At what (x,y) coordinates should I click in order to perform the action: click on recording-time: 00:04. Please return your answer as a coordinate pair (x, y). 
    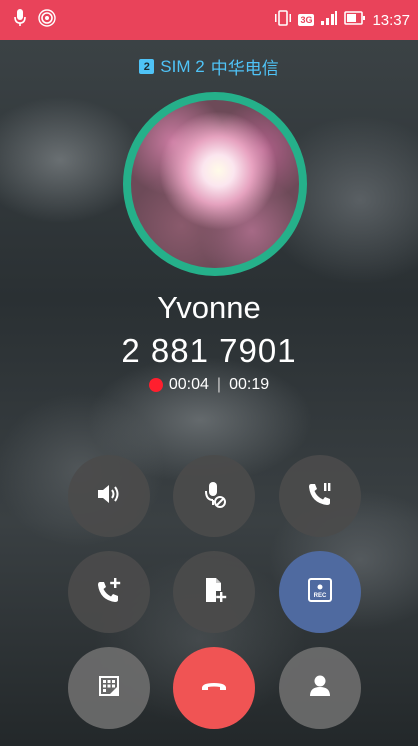
    Looking at the image, I should click on (188, 384).